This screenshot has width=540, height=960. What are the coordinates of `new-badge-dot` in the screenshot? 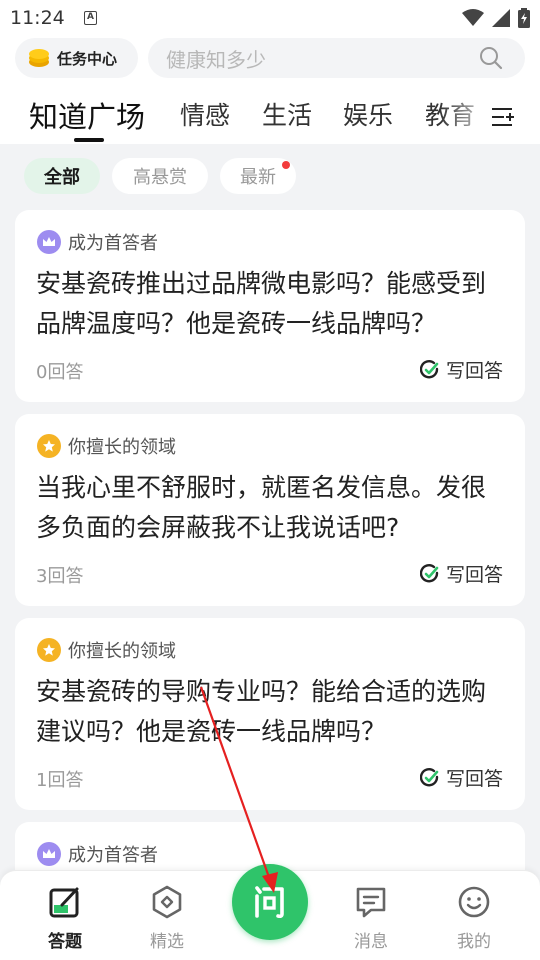 It's located at (286, 165).